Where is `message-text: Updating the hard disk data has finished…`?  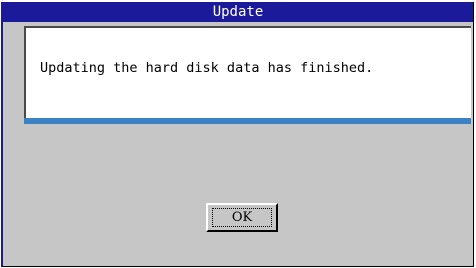 message-text: Updating the hard disk data has finished… is located at coordinates (207, 68).